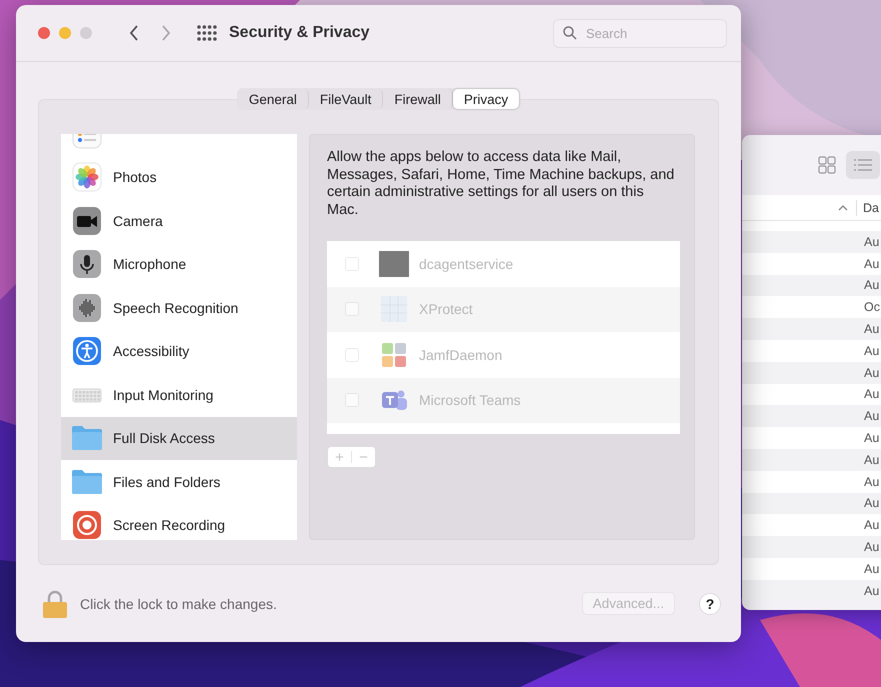  Describe the element at coordinates (460, 354) in the screenshot. I see `app-name: JamfDaemon` at that location.